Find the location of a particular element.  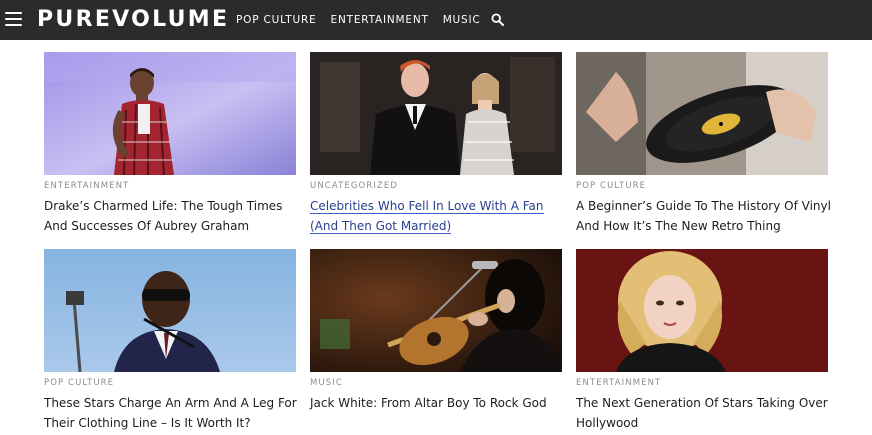

drake-photo is located at coordinates (170, 113).